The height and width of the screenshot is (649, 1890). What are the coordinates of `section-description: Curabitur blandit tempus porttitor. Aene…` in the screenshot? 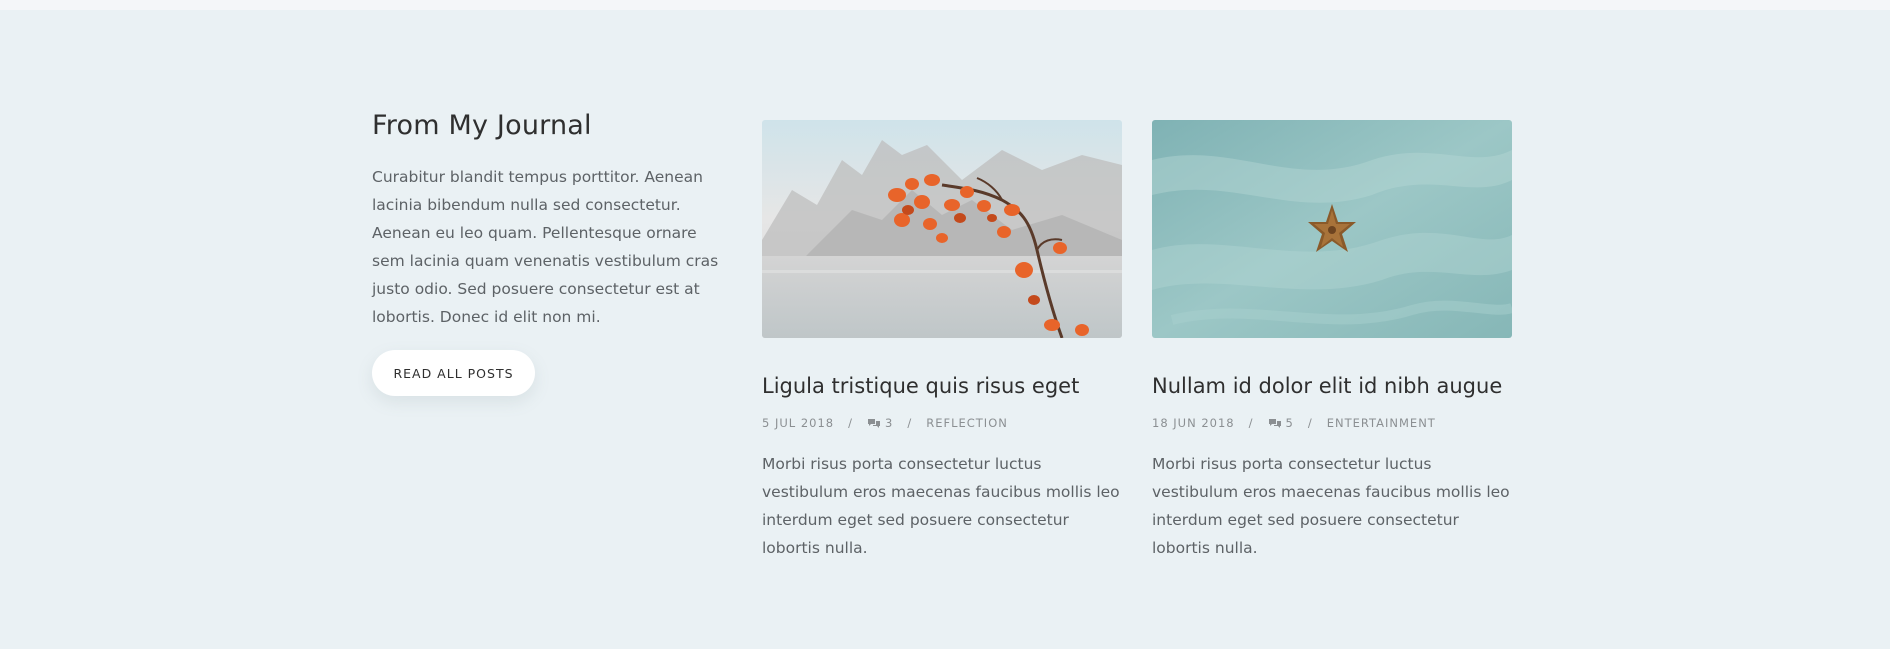 It's located at (545, 247).